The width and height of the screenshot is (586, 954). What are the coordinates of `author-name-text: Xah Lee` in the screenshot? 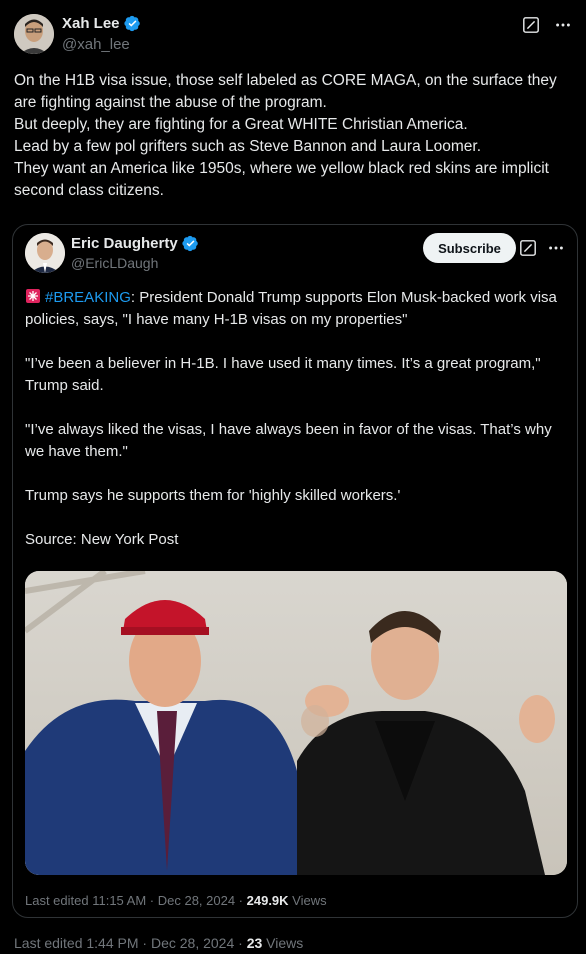 It's located at (91, 23).